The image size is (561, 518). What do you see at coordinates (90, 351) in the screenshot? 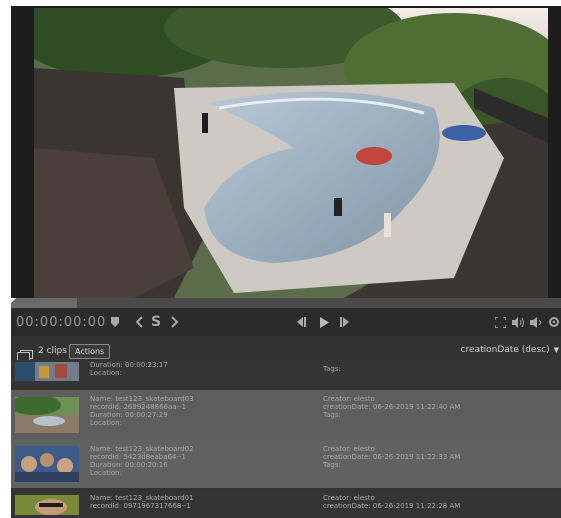
I see `actions-button: Actions` at bounding box center [90, 351].